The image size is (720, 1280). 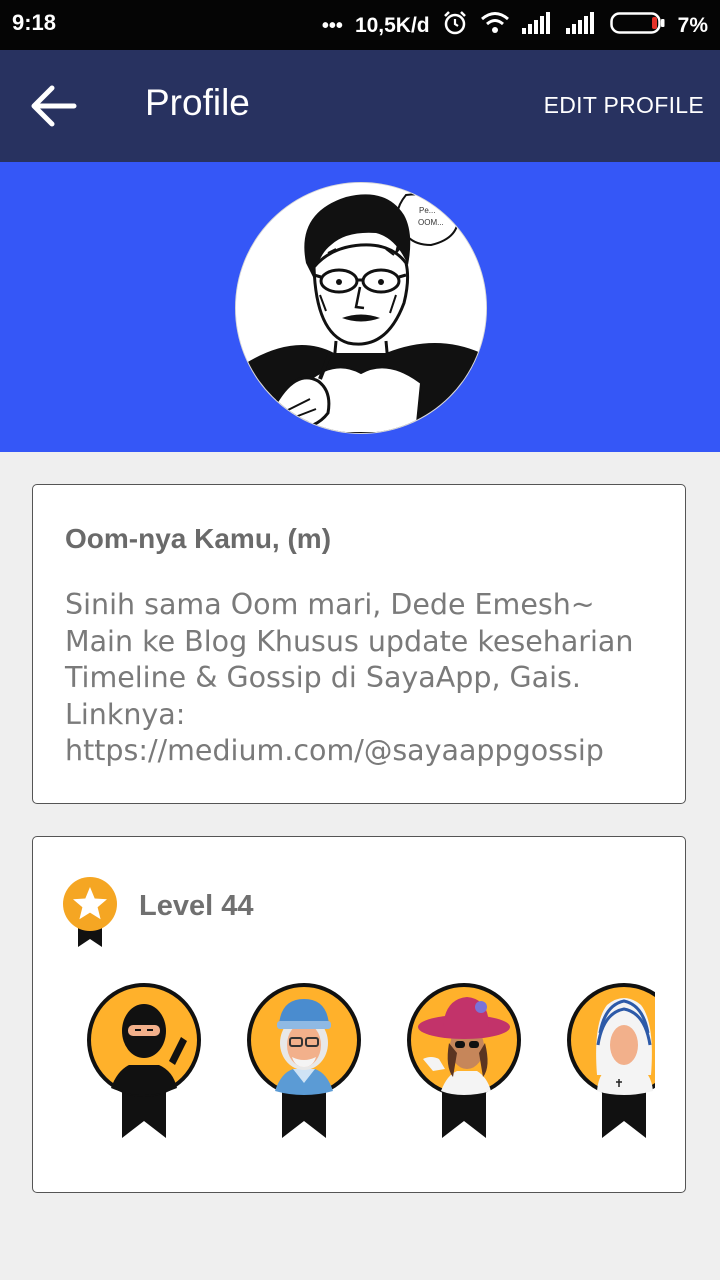 I want to click on notification-dots: •••, so click(x=332, y=25).